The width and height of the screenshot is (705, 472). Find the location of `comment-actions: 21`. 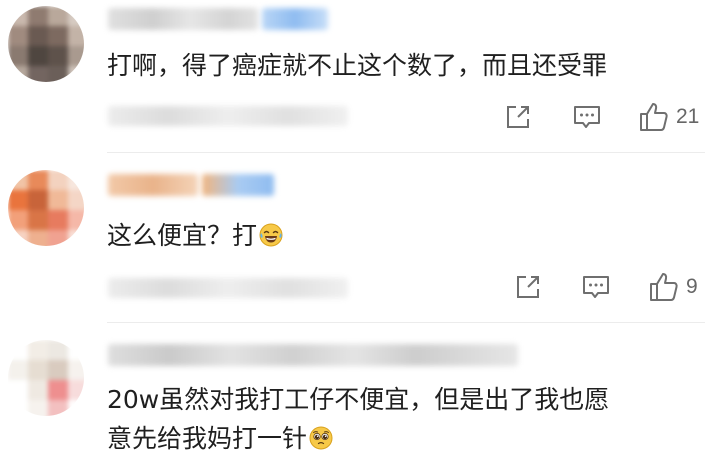

comment-actions: 21 is located at coordinates (352, 118).